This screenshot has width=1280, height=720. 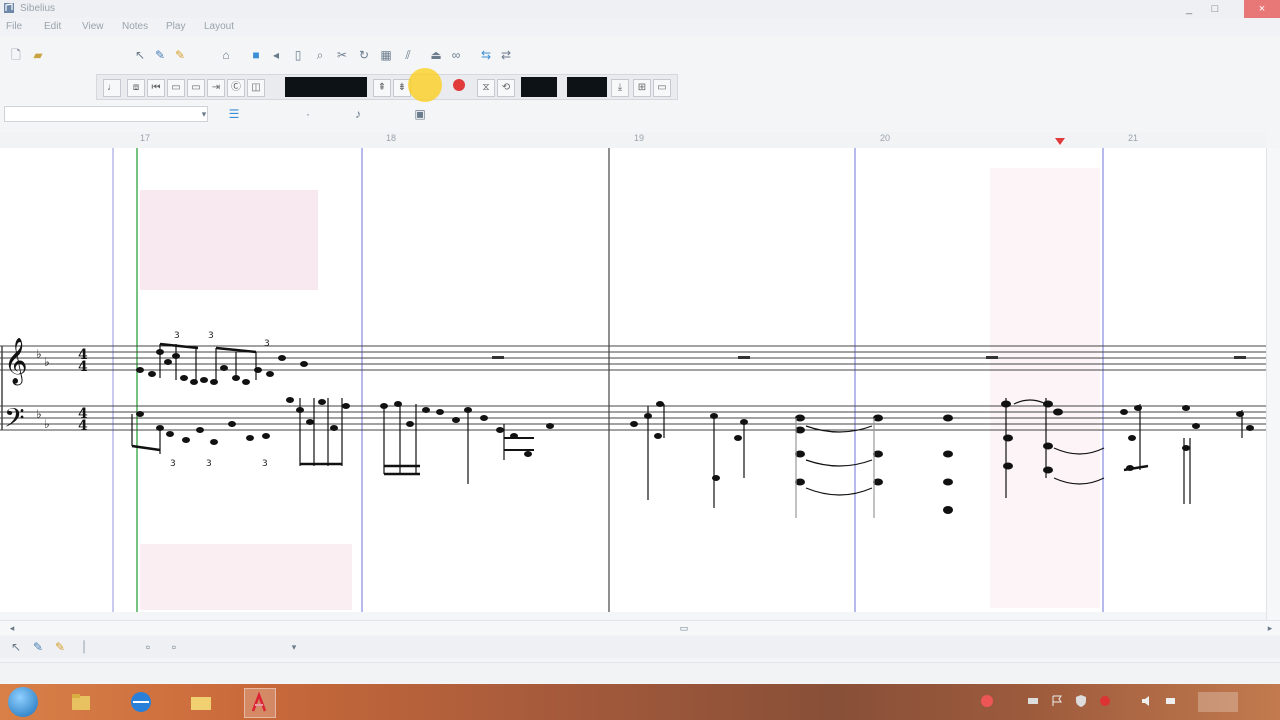 What do you see at coordinates (14, 26) in the screenshot?
I see `menu-file: File` at bounding box center [14, 26].